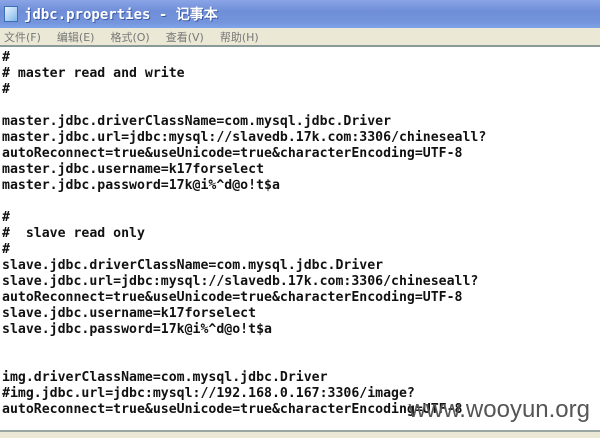 Image resolution: width=600 pixels, height=438 pixels. Describe the element at coordinates (141, 185) in the screenshot. I see `text-line: master.jdbc.password=17k@i%^d@o!t$a` at that location.